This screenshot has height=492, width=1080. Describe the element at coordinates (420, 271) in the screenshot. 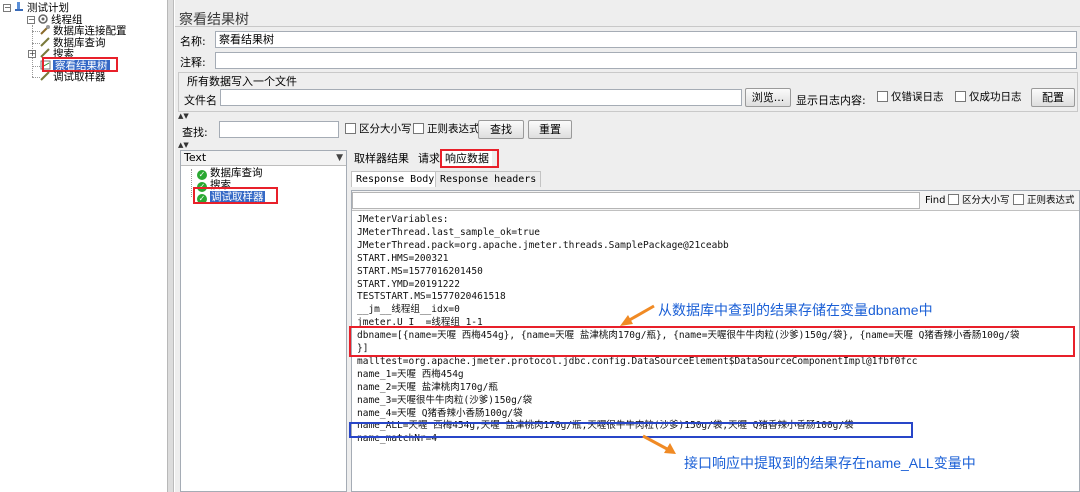

I see `response-line: START.MS=1577016201450` at that location.